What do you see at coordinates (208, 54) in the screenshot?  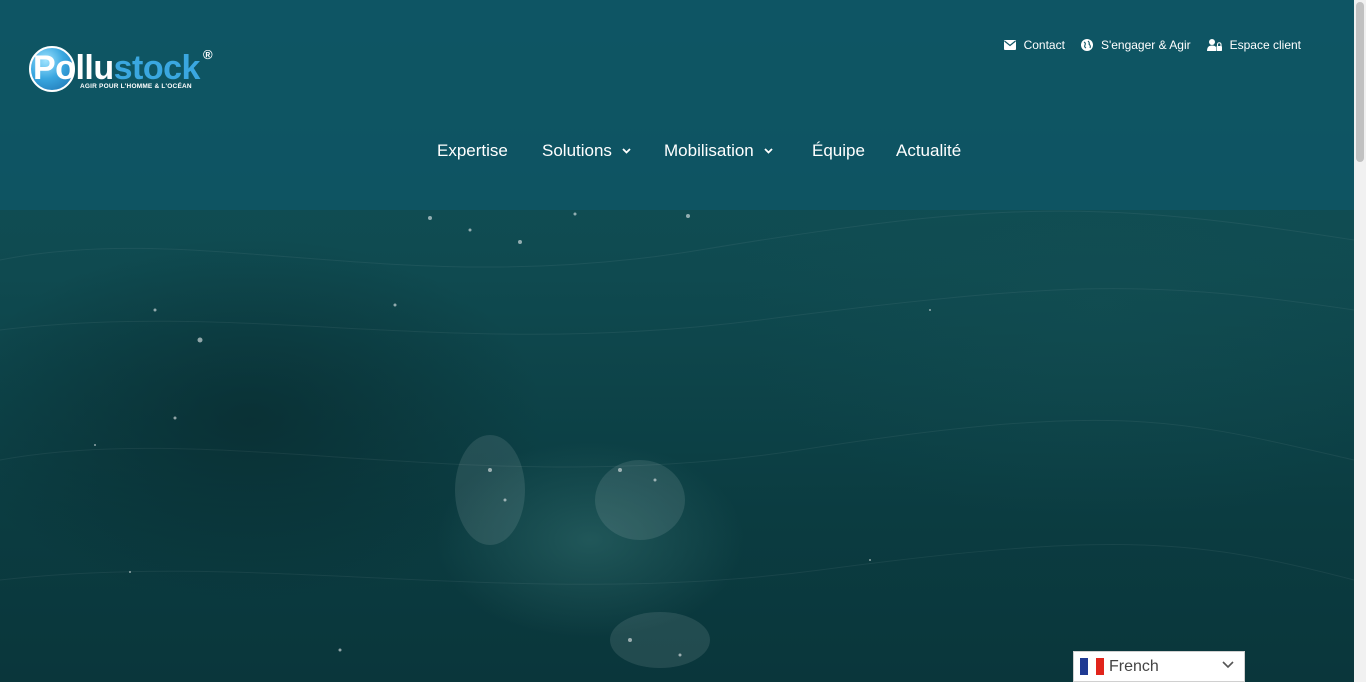 I see `registered-mark: ®` at bounding box center [208, 54].